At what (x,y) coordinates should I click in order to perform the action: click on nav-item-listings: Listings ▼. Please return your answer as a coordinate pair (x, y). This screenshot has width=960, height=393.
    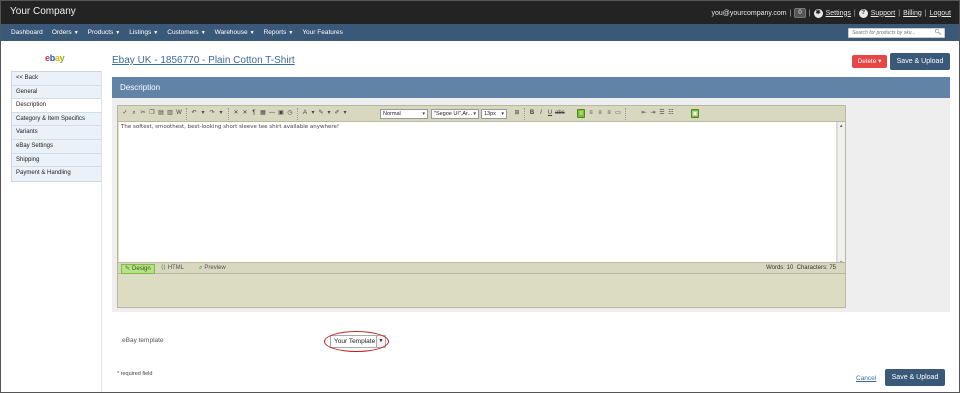
    Looking at the image, I should click on (143, 32).